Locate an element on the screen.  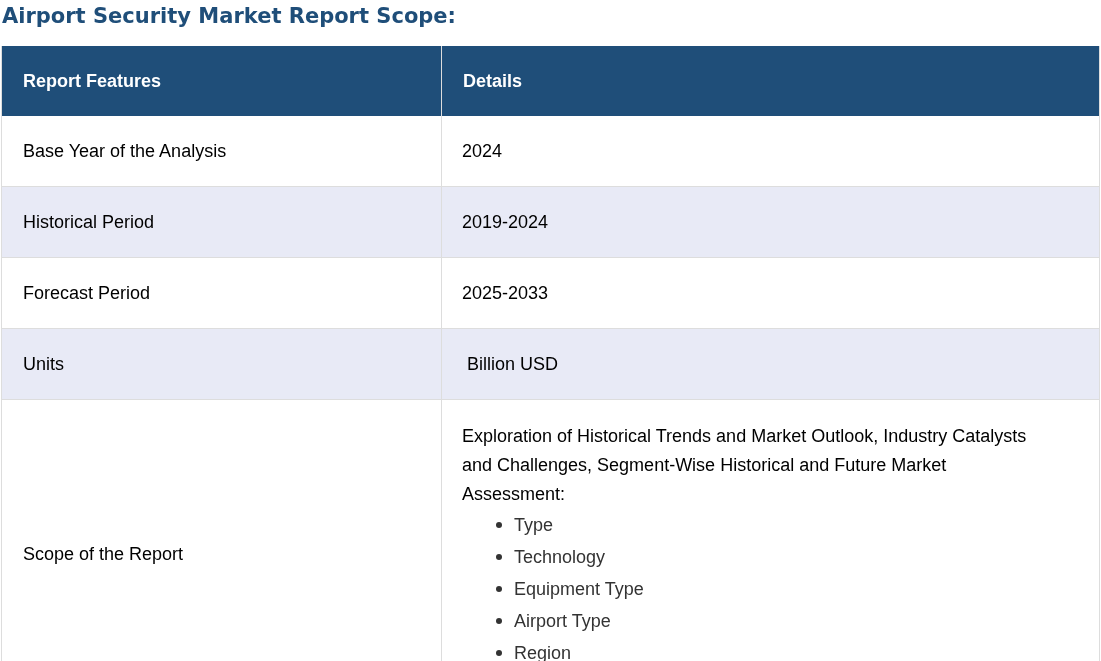
table-cell-text: Scope of the Report is located at coordinates (103, 554).